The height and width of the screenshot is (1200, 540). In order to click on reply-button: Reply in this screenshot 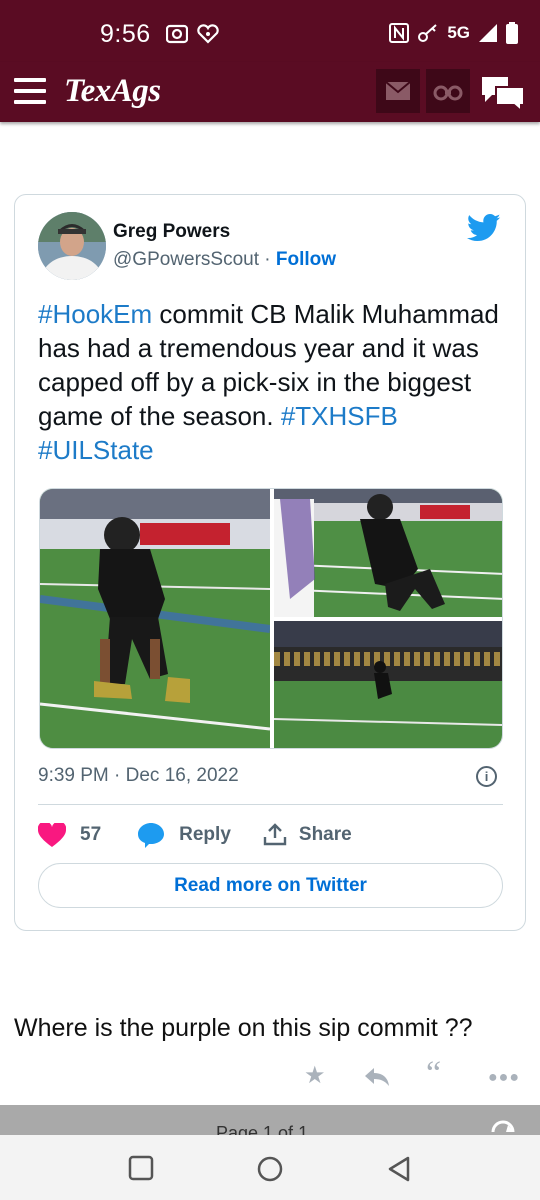, I will do `click(205, 835)`.